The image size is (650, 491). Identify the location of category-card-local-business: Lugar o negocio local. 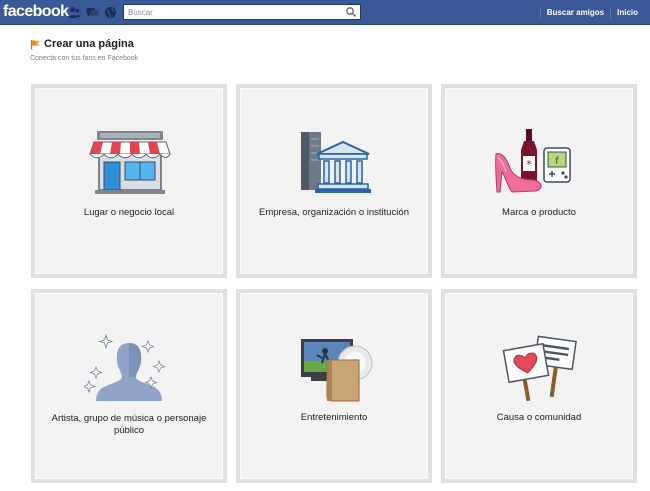
(129, 181).